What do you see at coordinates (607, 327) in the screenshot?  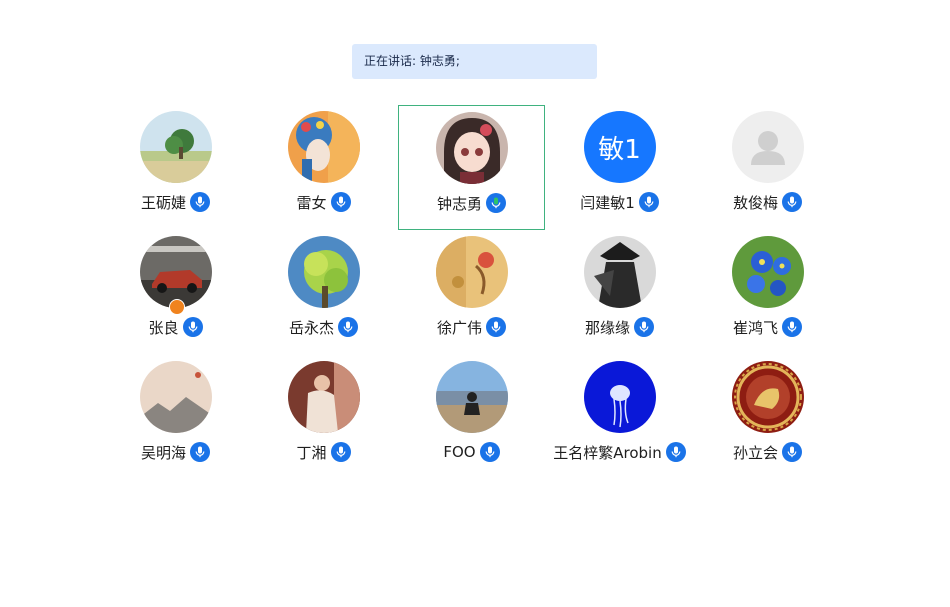 I see `participant-name: 那缘缘` at bounding box center [607, 327].